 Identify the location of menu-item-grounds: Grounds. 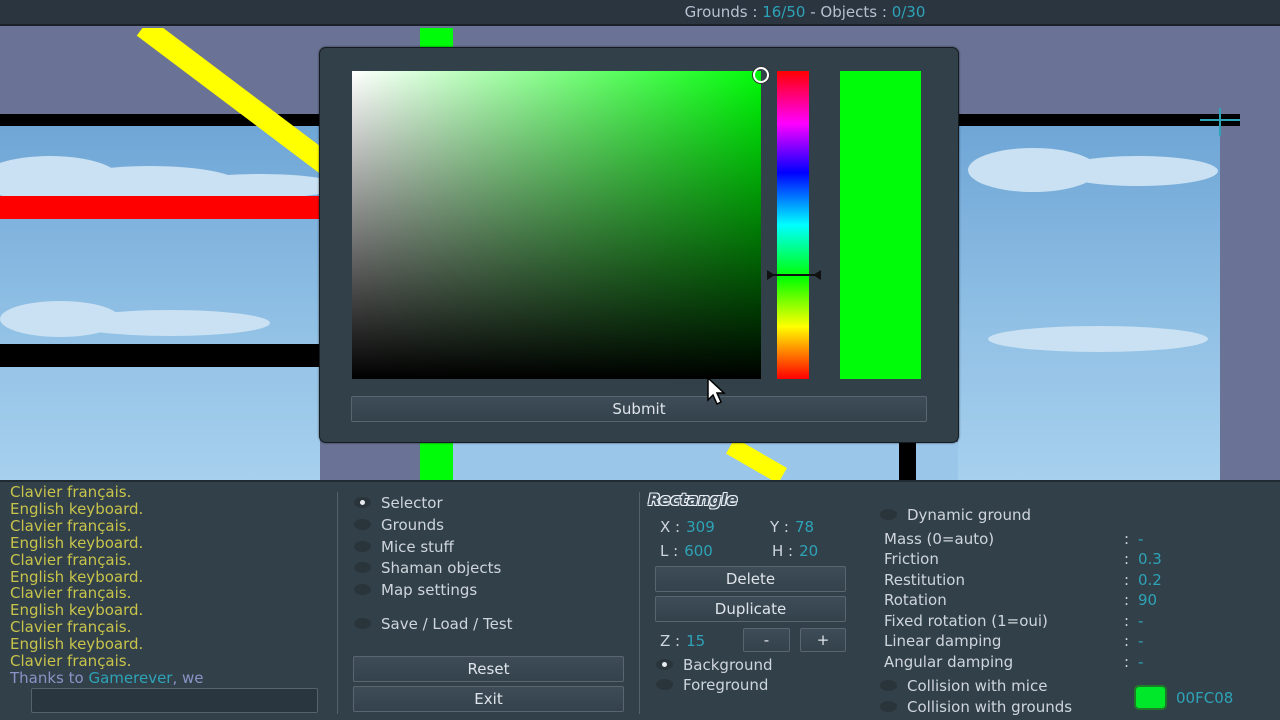
(399, 525).